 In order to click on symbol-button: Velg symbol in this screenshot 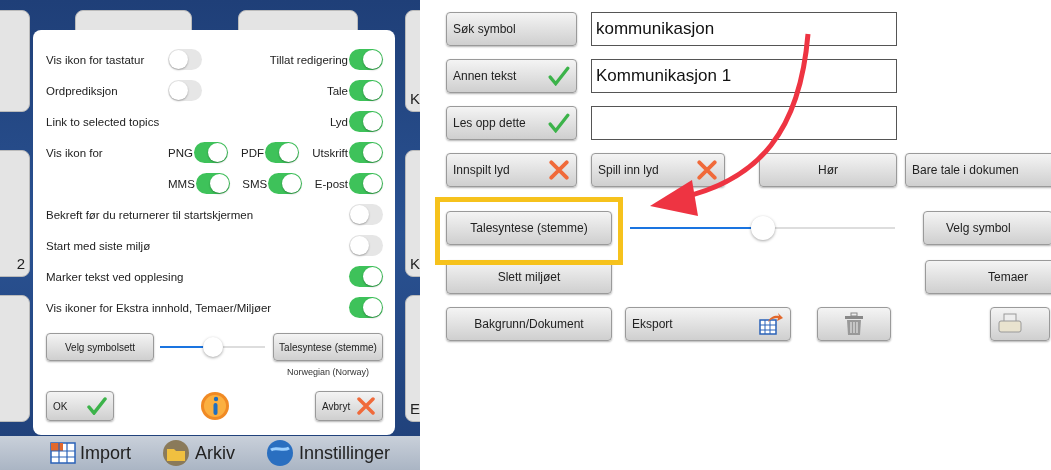, I will do `click(987, 228)`.